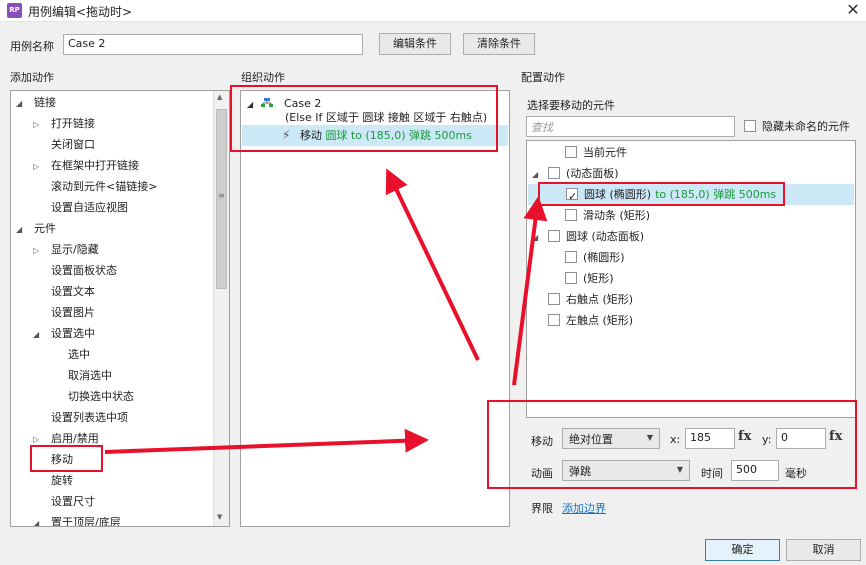 The width and height of the screenshot is (866, 565). What do you see at coordinates (432, 264) in the screenshot?
I see `arrow-to-case` at bounding box center [432, 264].